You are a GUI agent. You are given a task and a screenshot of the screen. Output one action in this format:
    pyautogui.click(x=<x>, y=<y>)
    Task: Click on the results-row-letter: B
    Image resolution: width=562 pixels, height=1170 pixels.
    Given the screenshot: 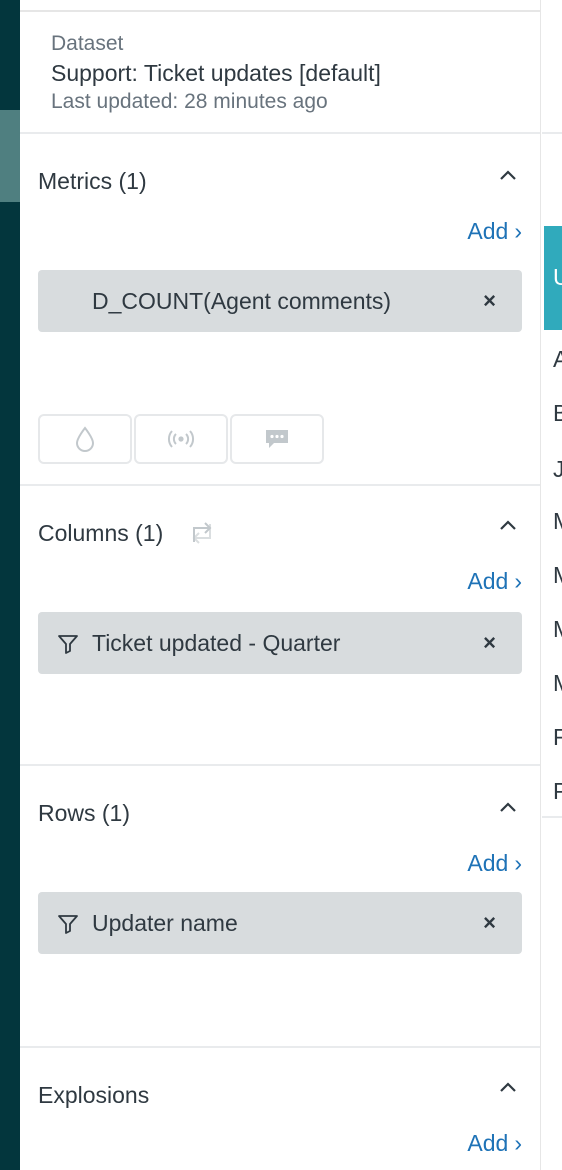 What is the action you would take?
    pyautogui.click(x=557, y=413)
    